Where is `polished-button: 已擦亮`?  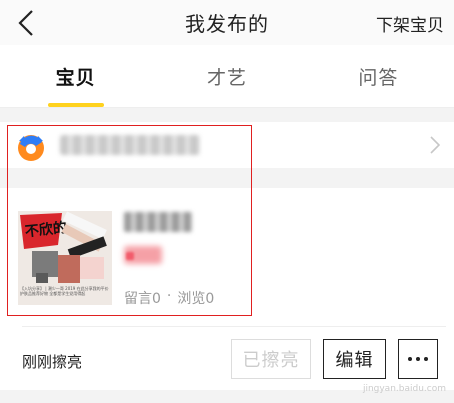 polished-button: 已擦亮 is located at coordinates (271, 359).